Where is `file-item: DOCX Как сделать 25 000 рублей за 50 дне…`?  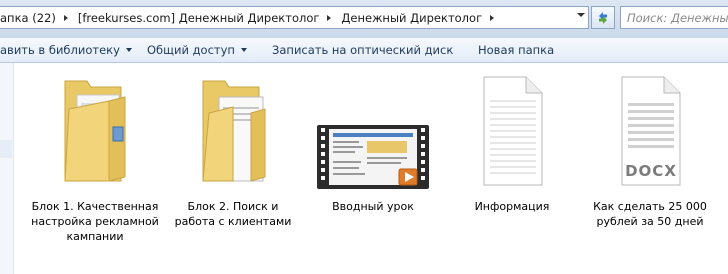 file-item: DOCX Как сделать 25 000 рублей за 50 дне… is located at coordinates (650, 151).